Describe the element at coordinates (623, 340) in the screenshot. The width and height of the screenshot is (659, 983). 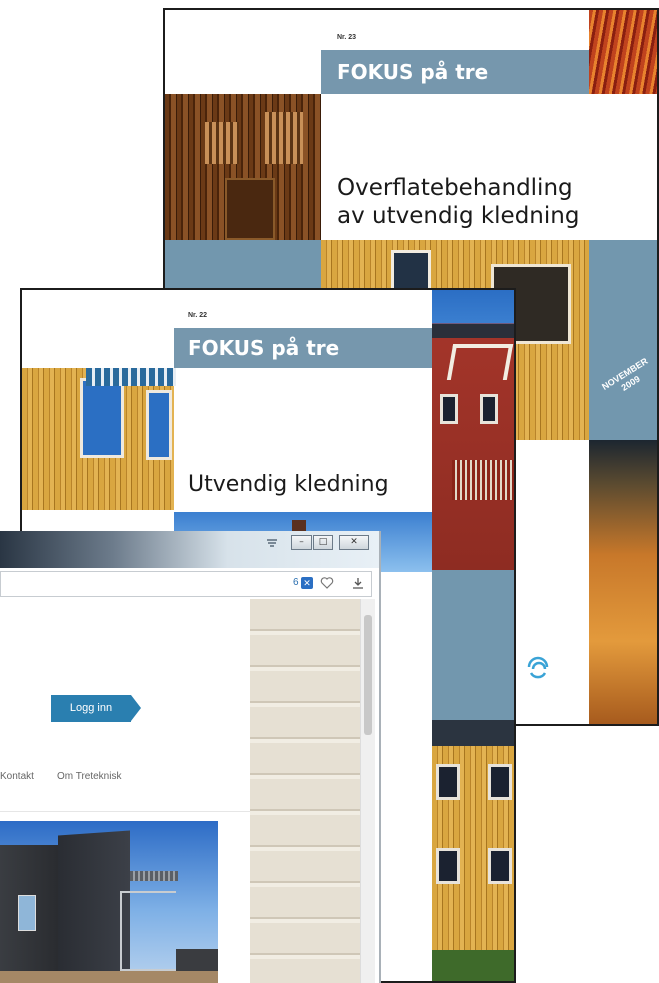
I see `cover23-date-panel: NOVEMBER 2009` at that location.